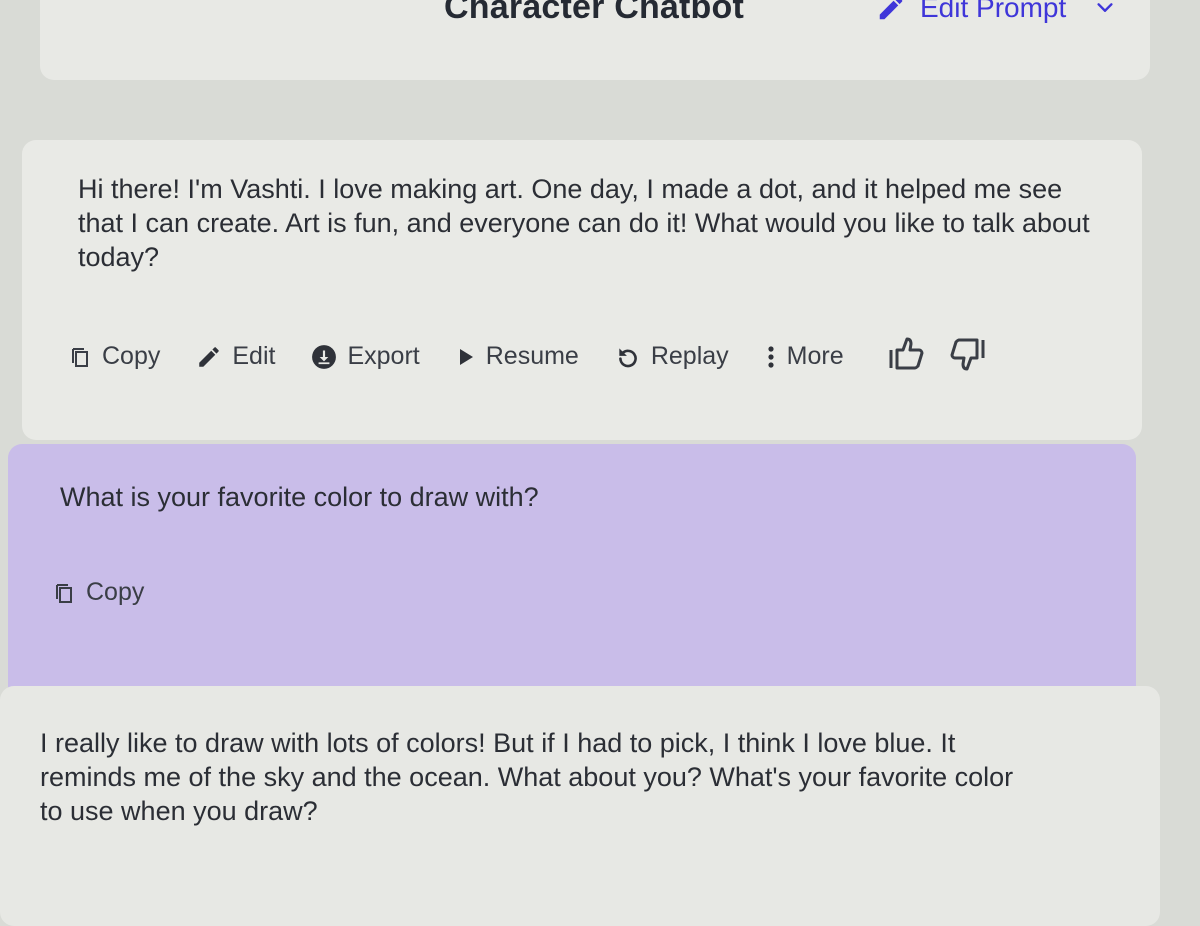  I want to click on replay-icon, so click(628, 357).